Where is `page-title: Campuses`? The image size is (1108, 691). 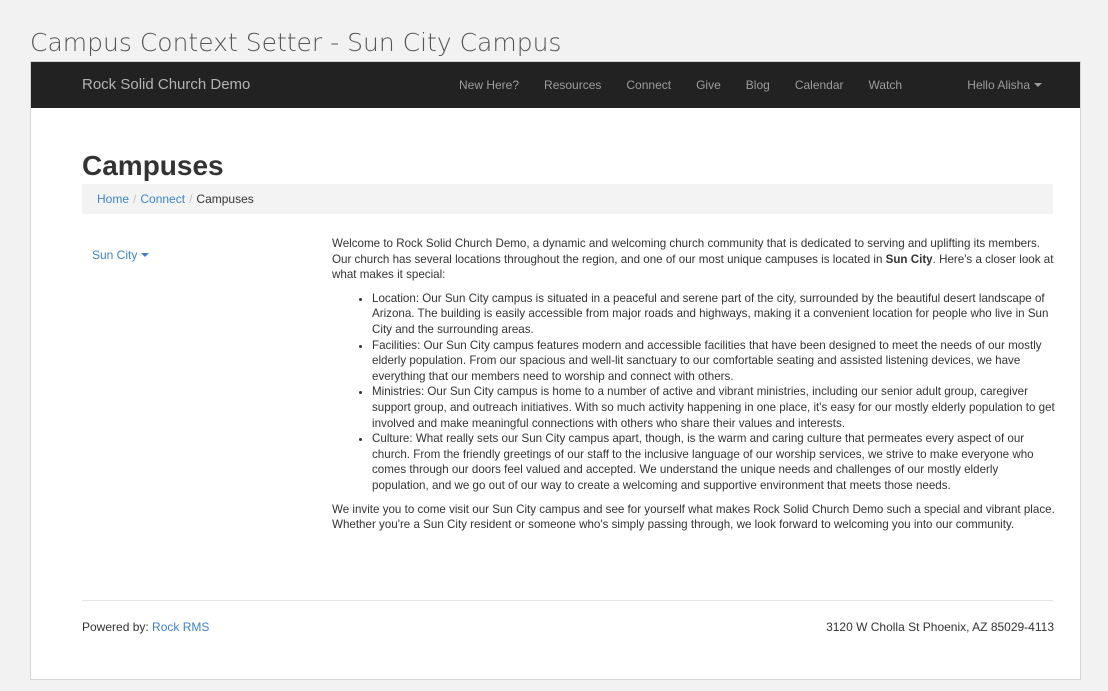
page-title: Campuses is located at coordinates (153, 165).